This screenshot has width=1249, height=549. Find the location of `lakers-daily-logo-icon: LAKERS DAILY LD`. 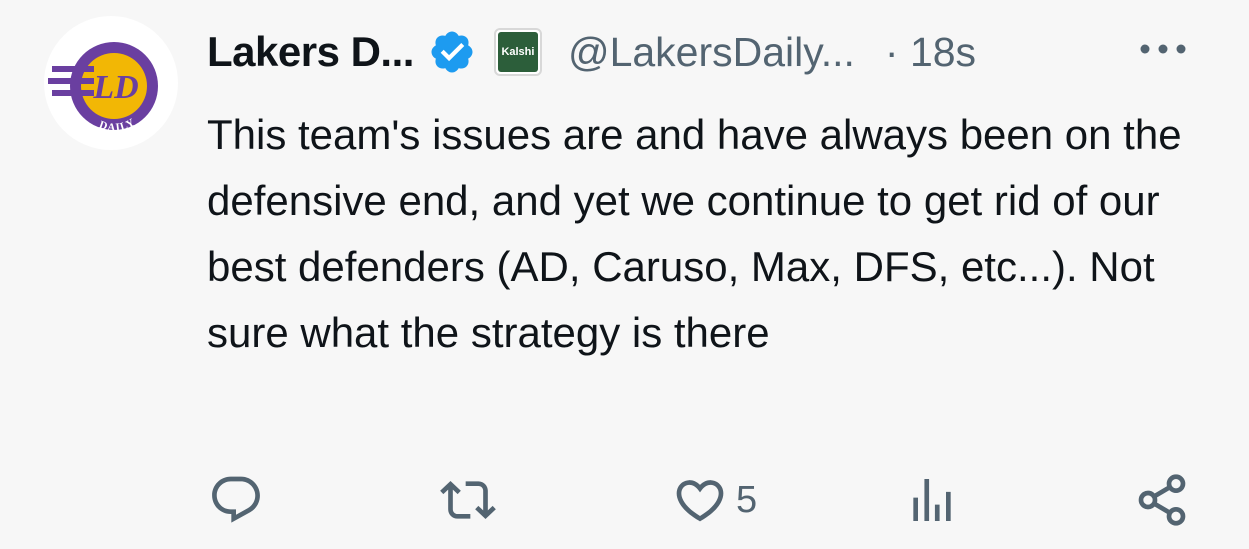

lakers-daily-logo-icon: LAKERS DAILY LD is located at coordinates (103, 81).